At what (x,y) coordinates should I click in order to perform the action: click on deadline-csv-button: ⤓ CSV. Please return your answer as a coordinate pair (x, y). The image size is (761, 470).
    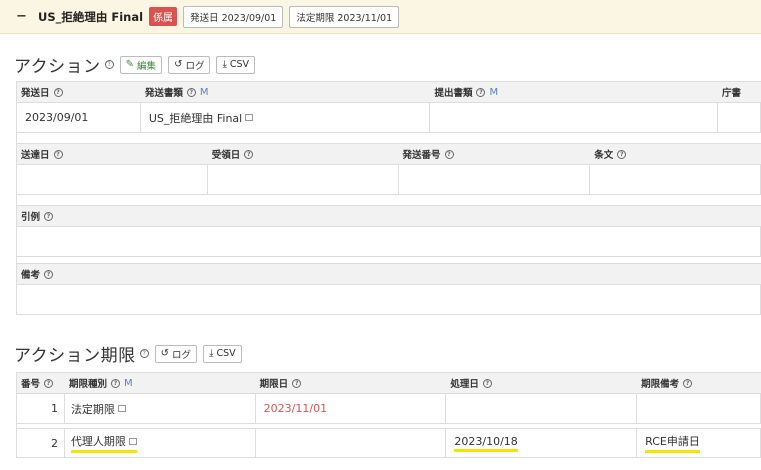
    Looking at the image, I should click on (222, 353).